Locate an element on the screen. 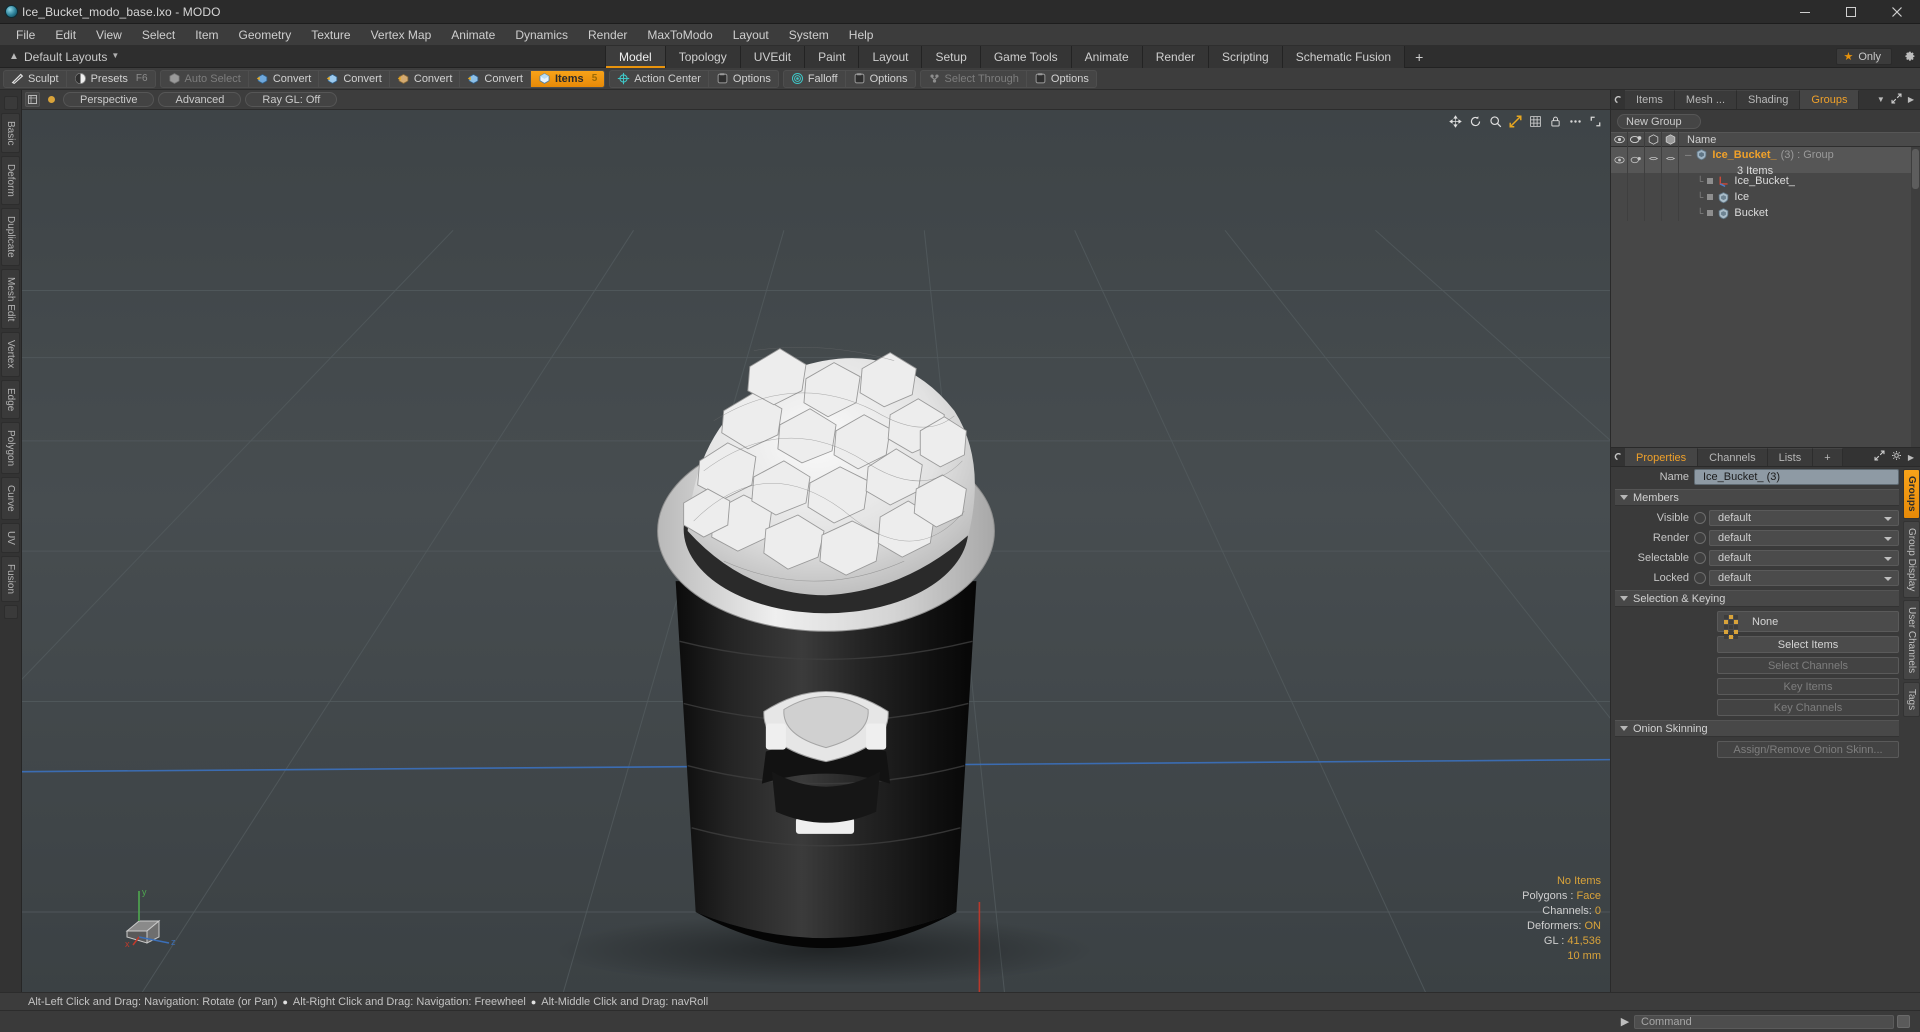 The height and width of the screenshot is (1032, 1920). properties-tab-properties: Properties is located at coordinates (1662, 457).